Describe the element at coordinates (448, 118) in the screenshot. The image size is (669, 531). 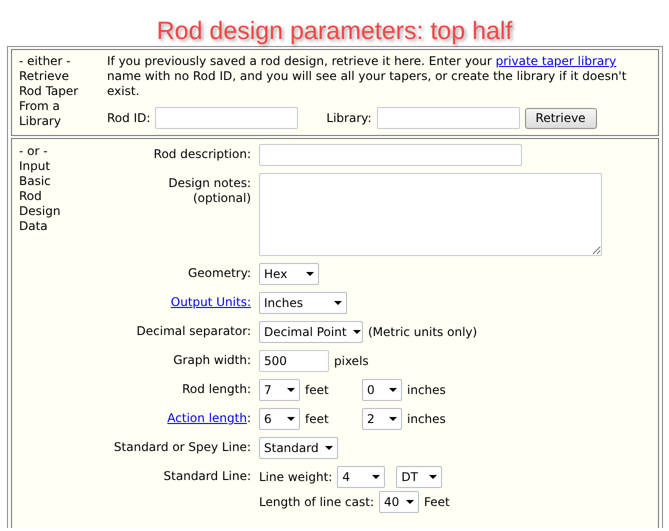
I see `library-field` at that location.